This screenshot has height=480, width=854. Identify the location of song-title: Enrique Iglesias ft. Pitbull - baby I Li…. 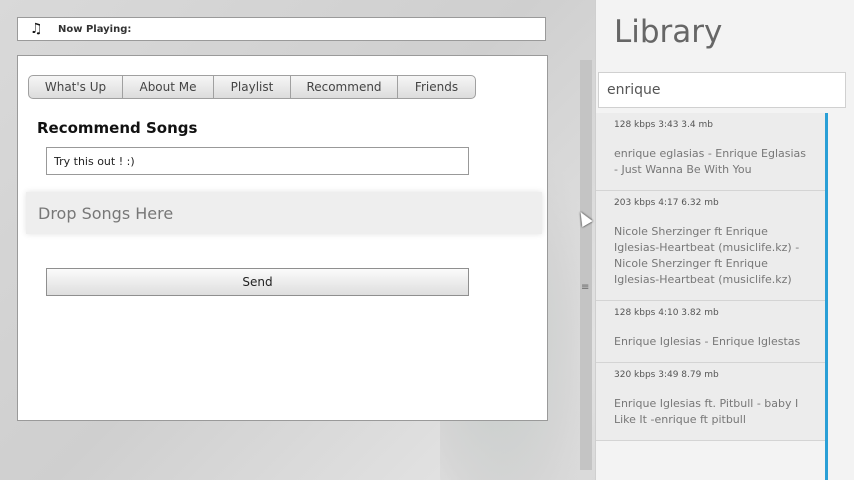
(706, 411).